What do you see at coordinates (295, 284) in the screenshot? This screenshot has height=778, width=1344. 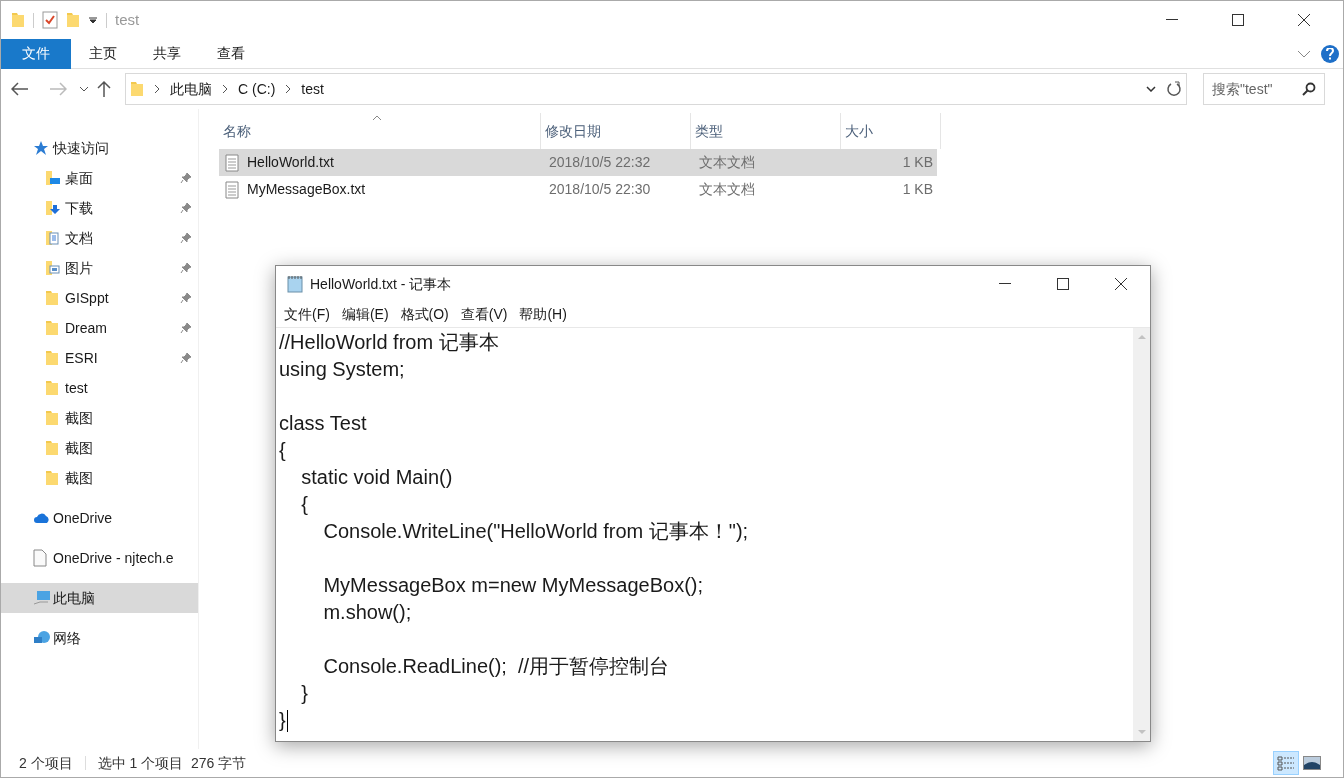 I see `notepad-icon` at bounding box center [295, 284].